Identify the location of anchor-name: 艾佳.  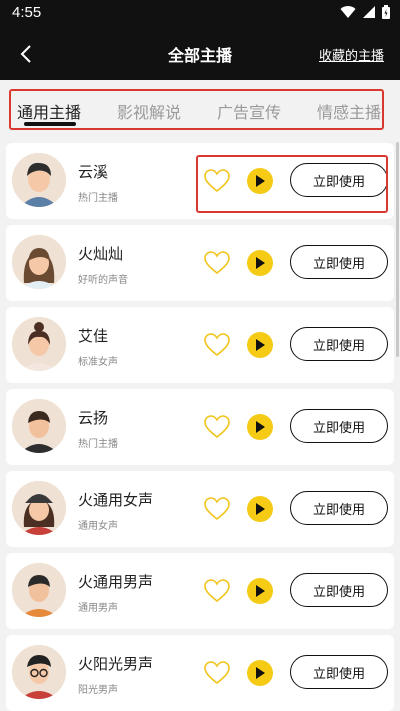
(93, 336).